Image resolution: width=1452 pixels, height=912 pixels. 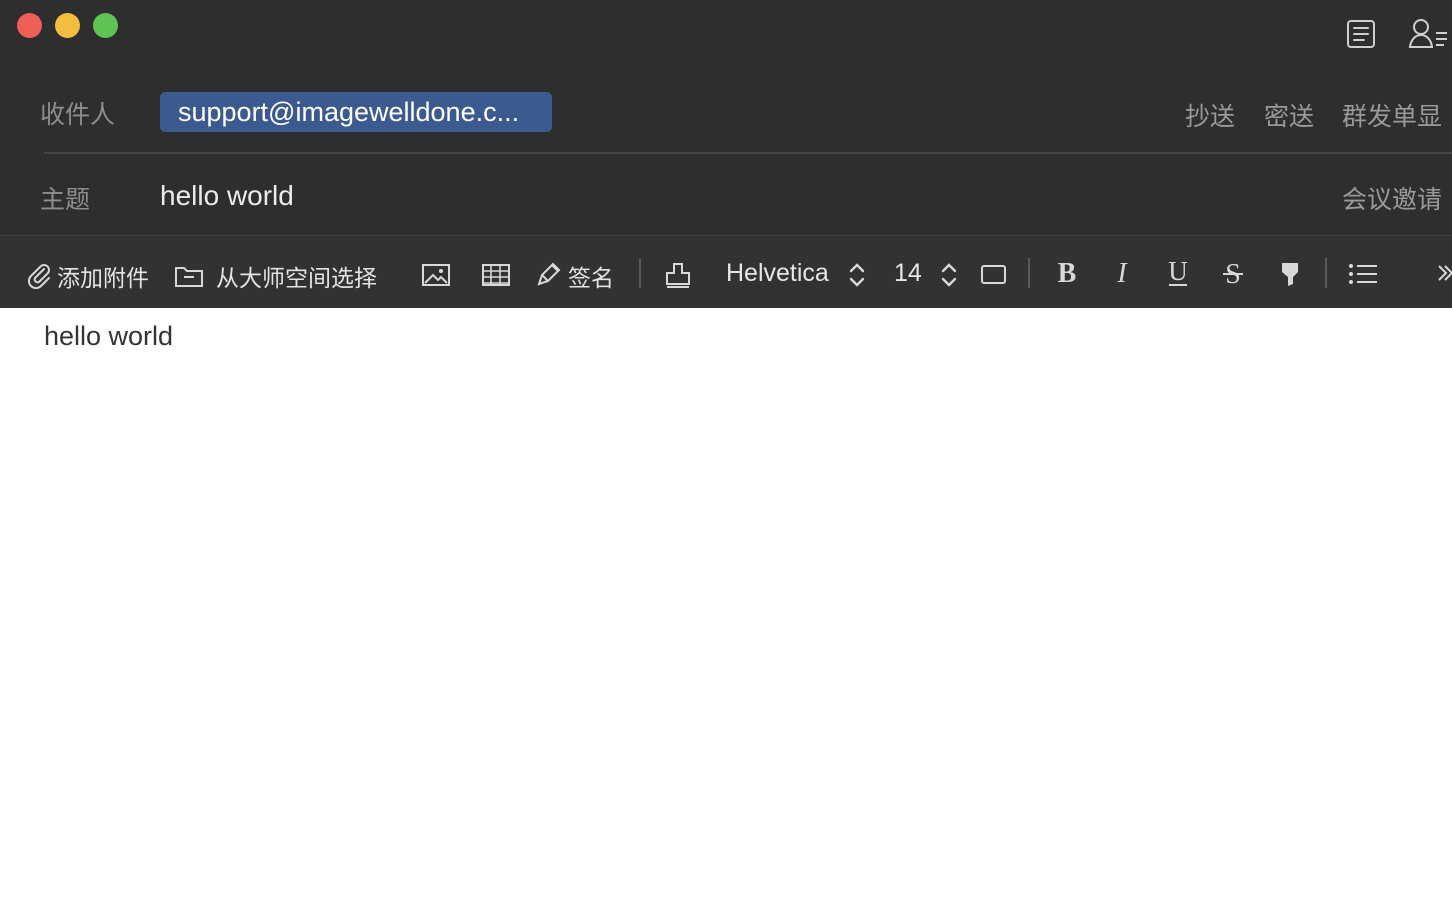 I want to click on subject-field-label: 主题, so click(x=65, y=199).